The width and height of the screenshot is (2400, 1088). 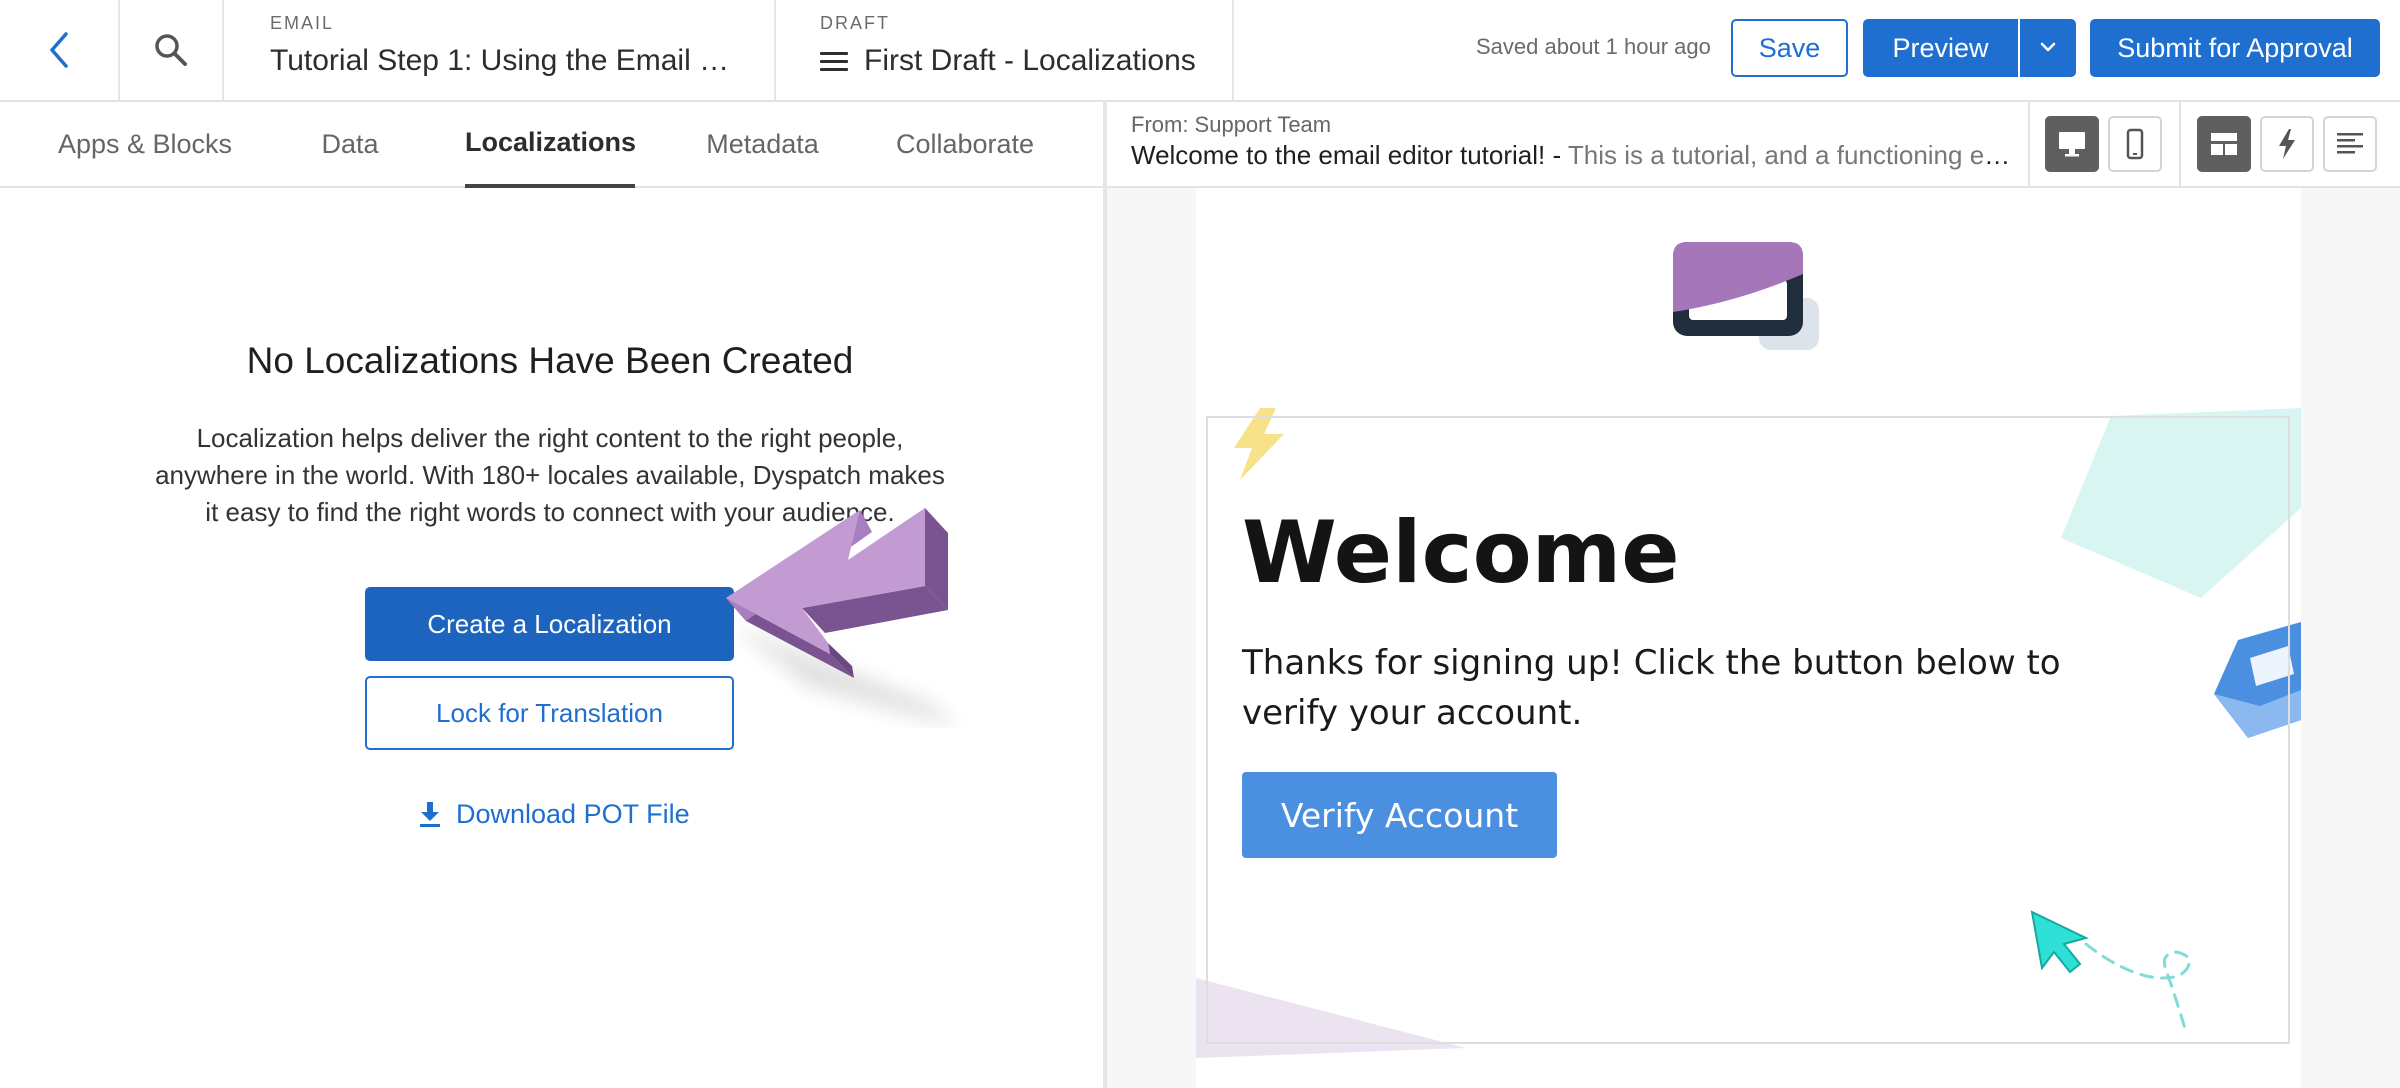 I want to click on email-from: From: Support Team, so click(x=1231, y=124).